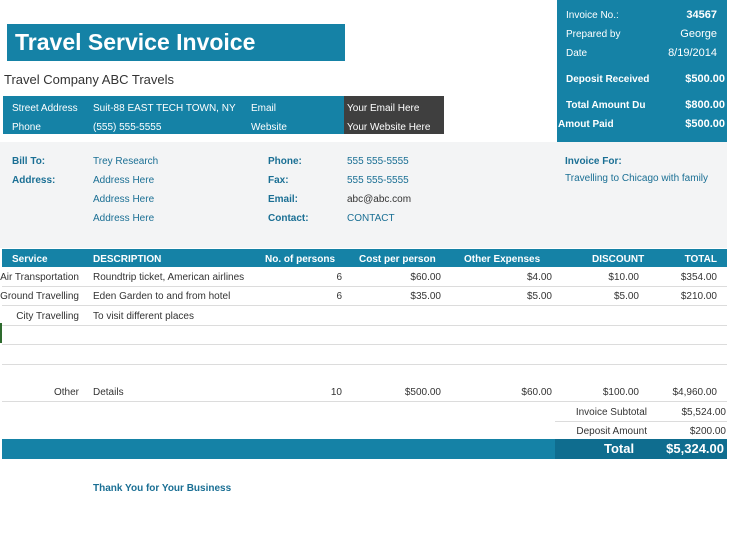 This screenshot has width=735, height=540. I want to click on bill-phone-label: Phone:, so click(285, 161).